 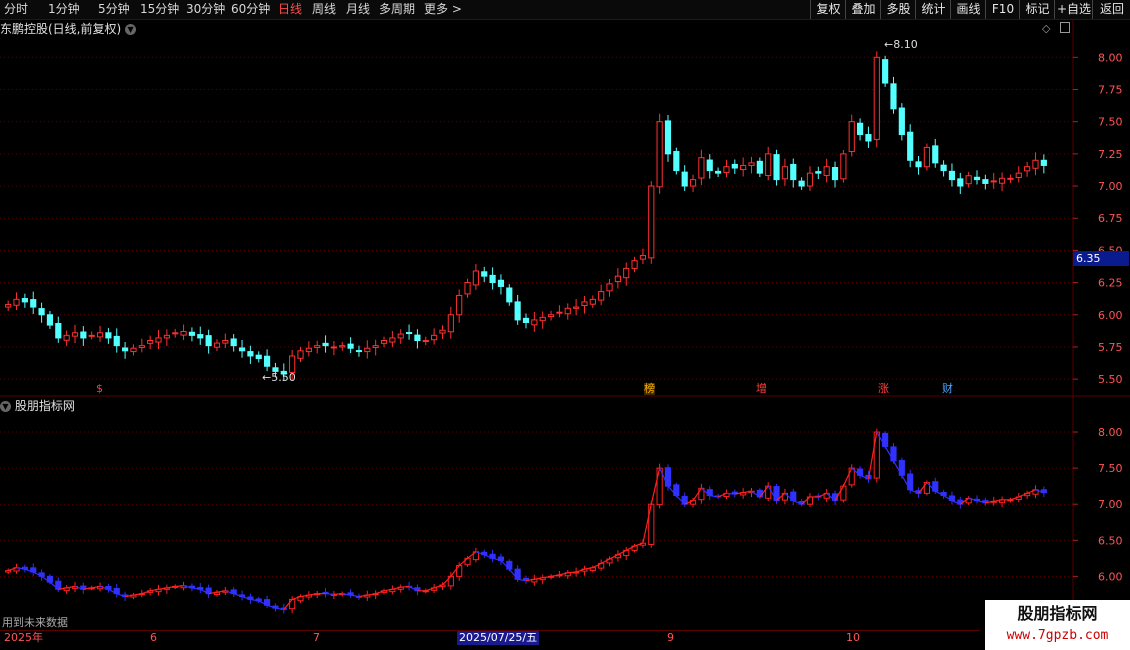 What do you see at coordinates (883, 389) in the screenshot?
I see `event-marker-limit-up: 涨` at bounding box center [883, 389].